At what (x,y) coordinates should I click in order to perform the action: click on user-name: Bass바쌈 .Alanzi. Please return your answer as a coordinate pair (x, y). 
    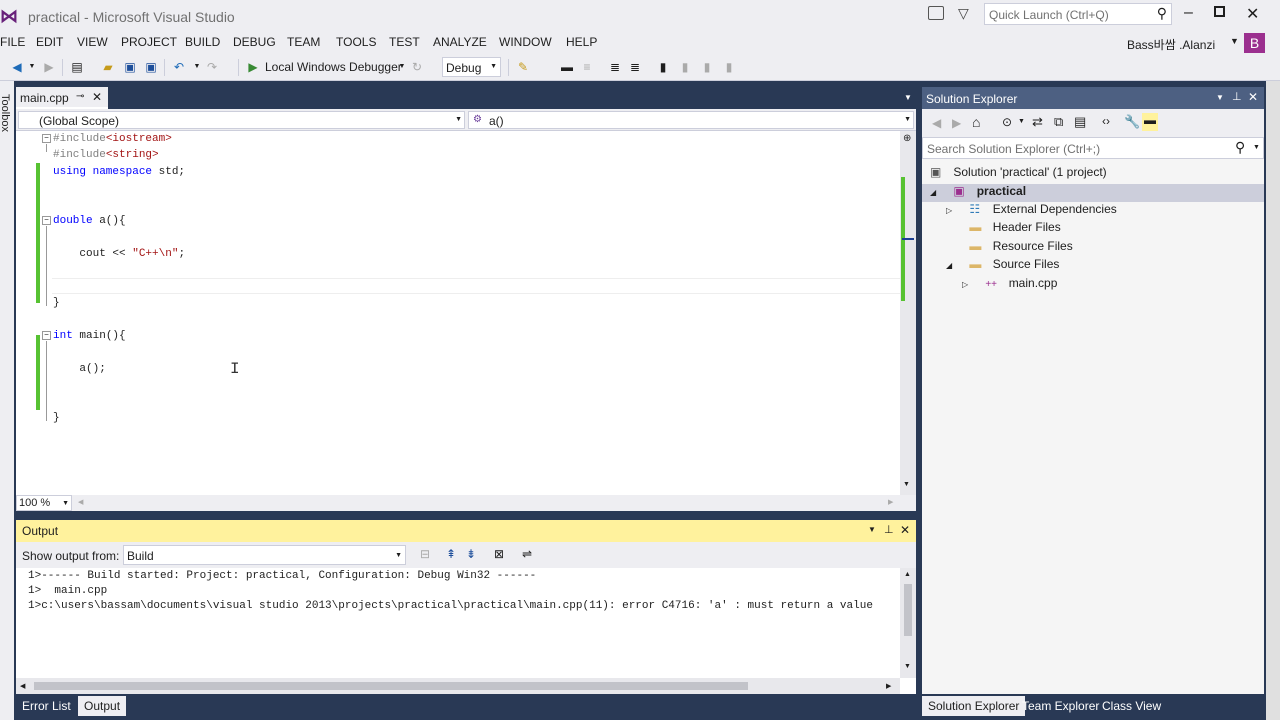
    Looking at the image, I should click on (1171, 44).